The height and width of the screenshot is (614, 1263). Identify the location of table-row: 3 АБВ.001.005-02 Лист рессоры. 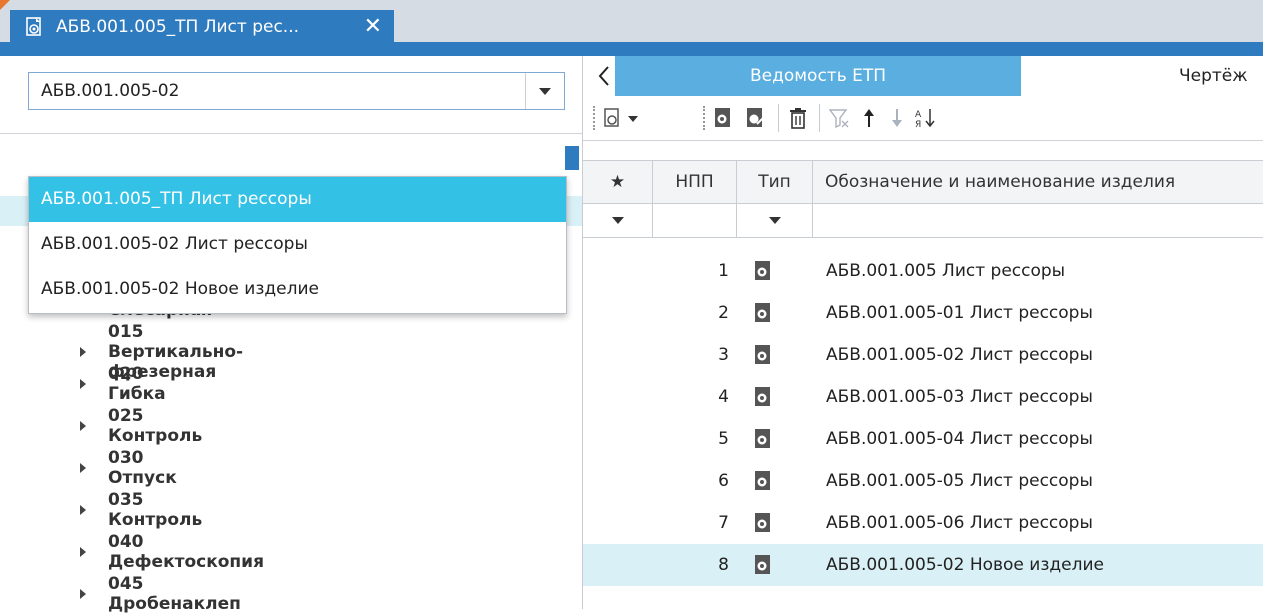
(923, 355).